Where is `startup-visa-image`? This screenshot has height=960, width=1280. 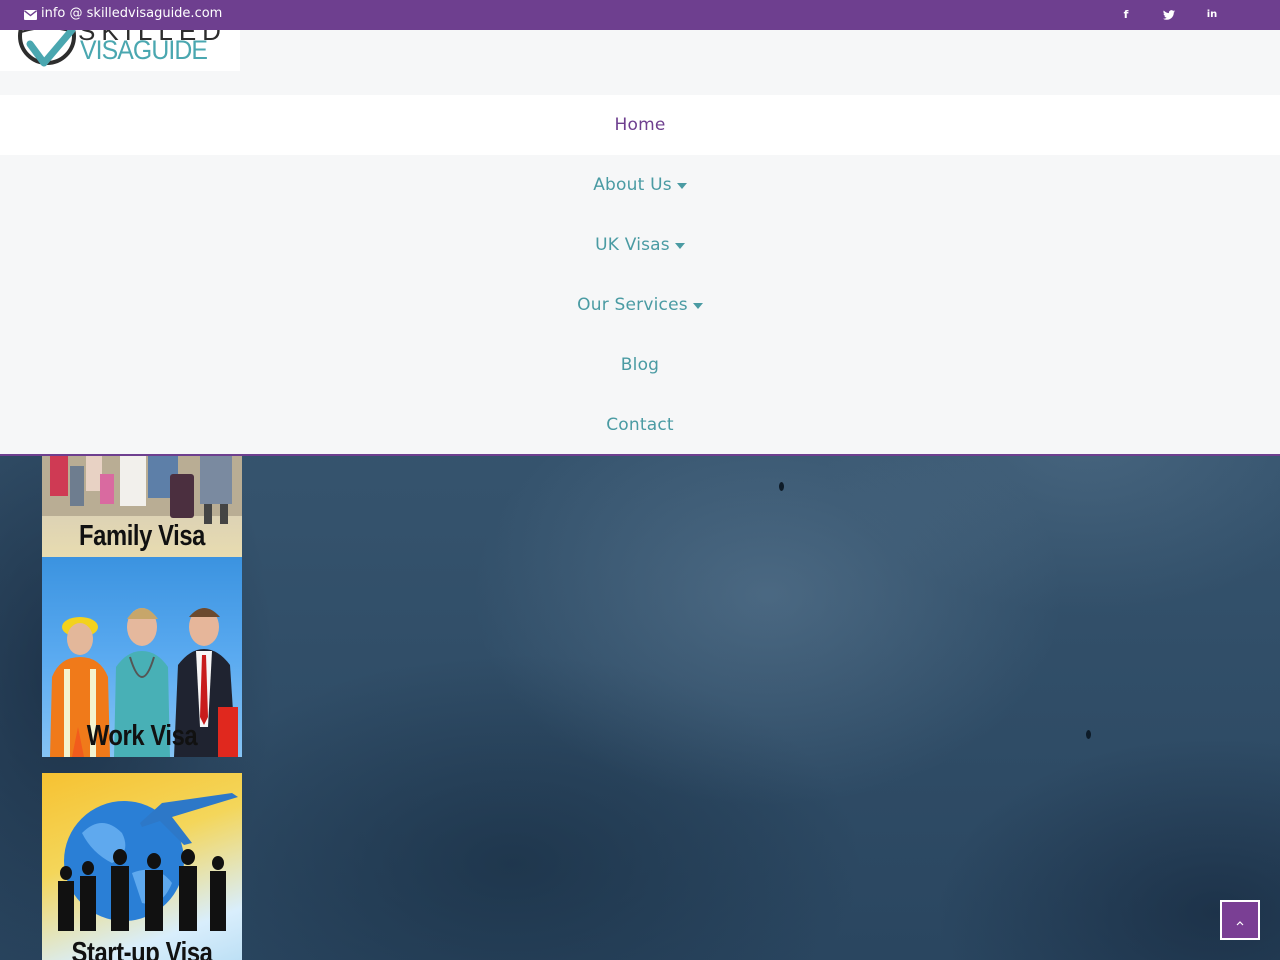
startup-visa-image is located at coordinates (148, 862).